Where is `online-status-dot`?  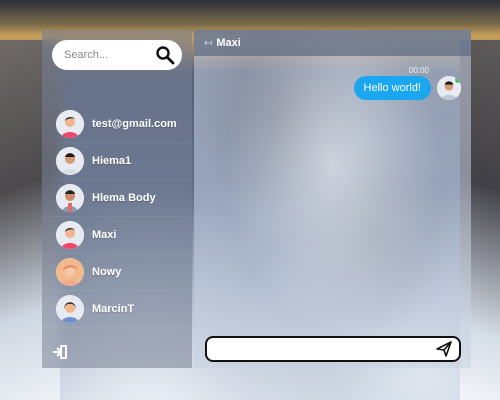 online-status-dot is located at coordinates (457, 80).